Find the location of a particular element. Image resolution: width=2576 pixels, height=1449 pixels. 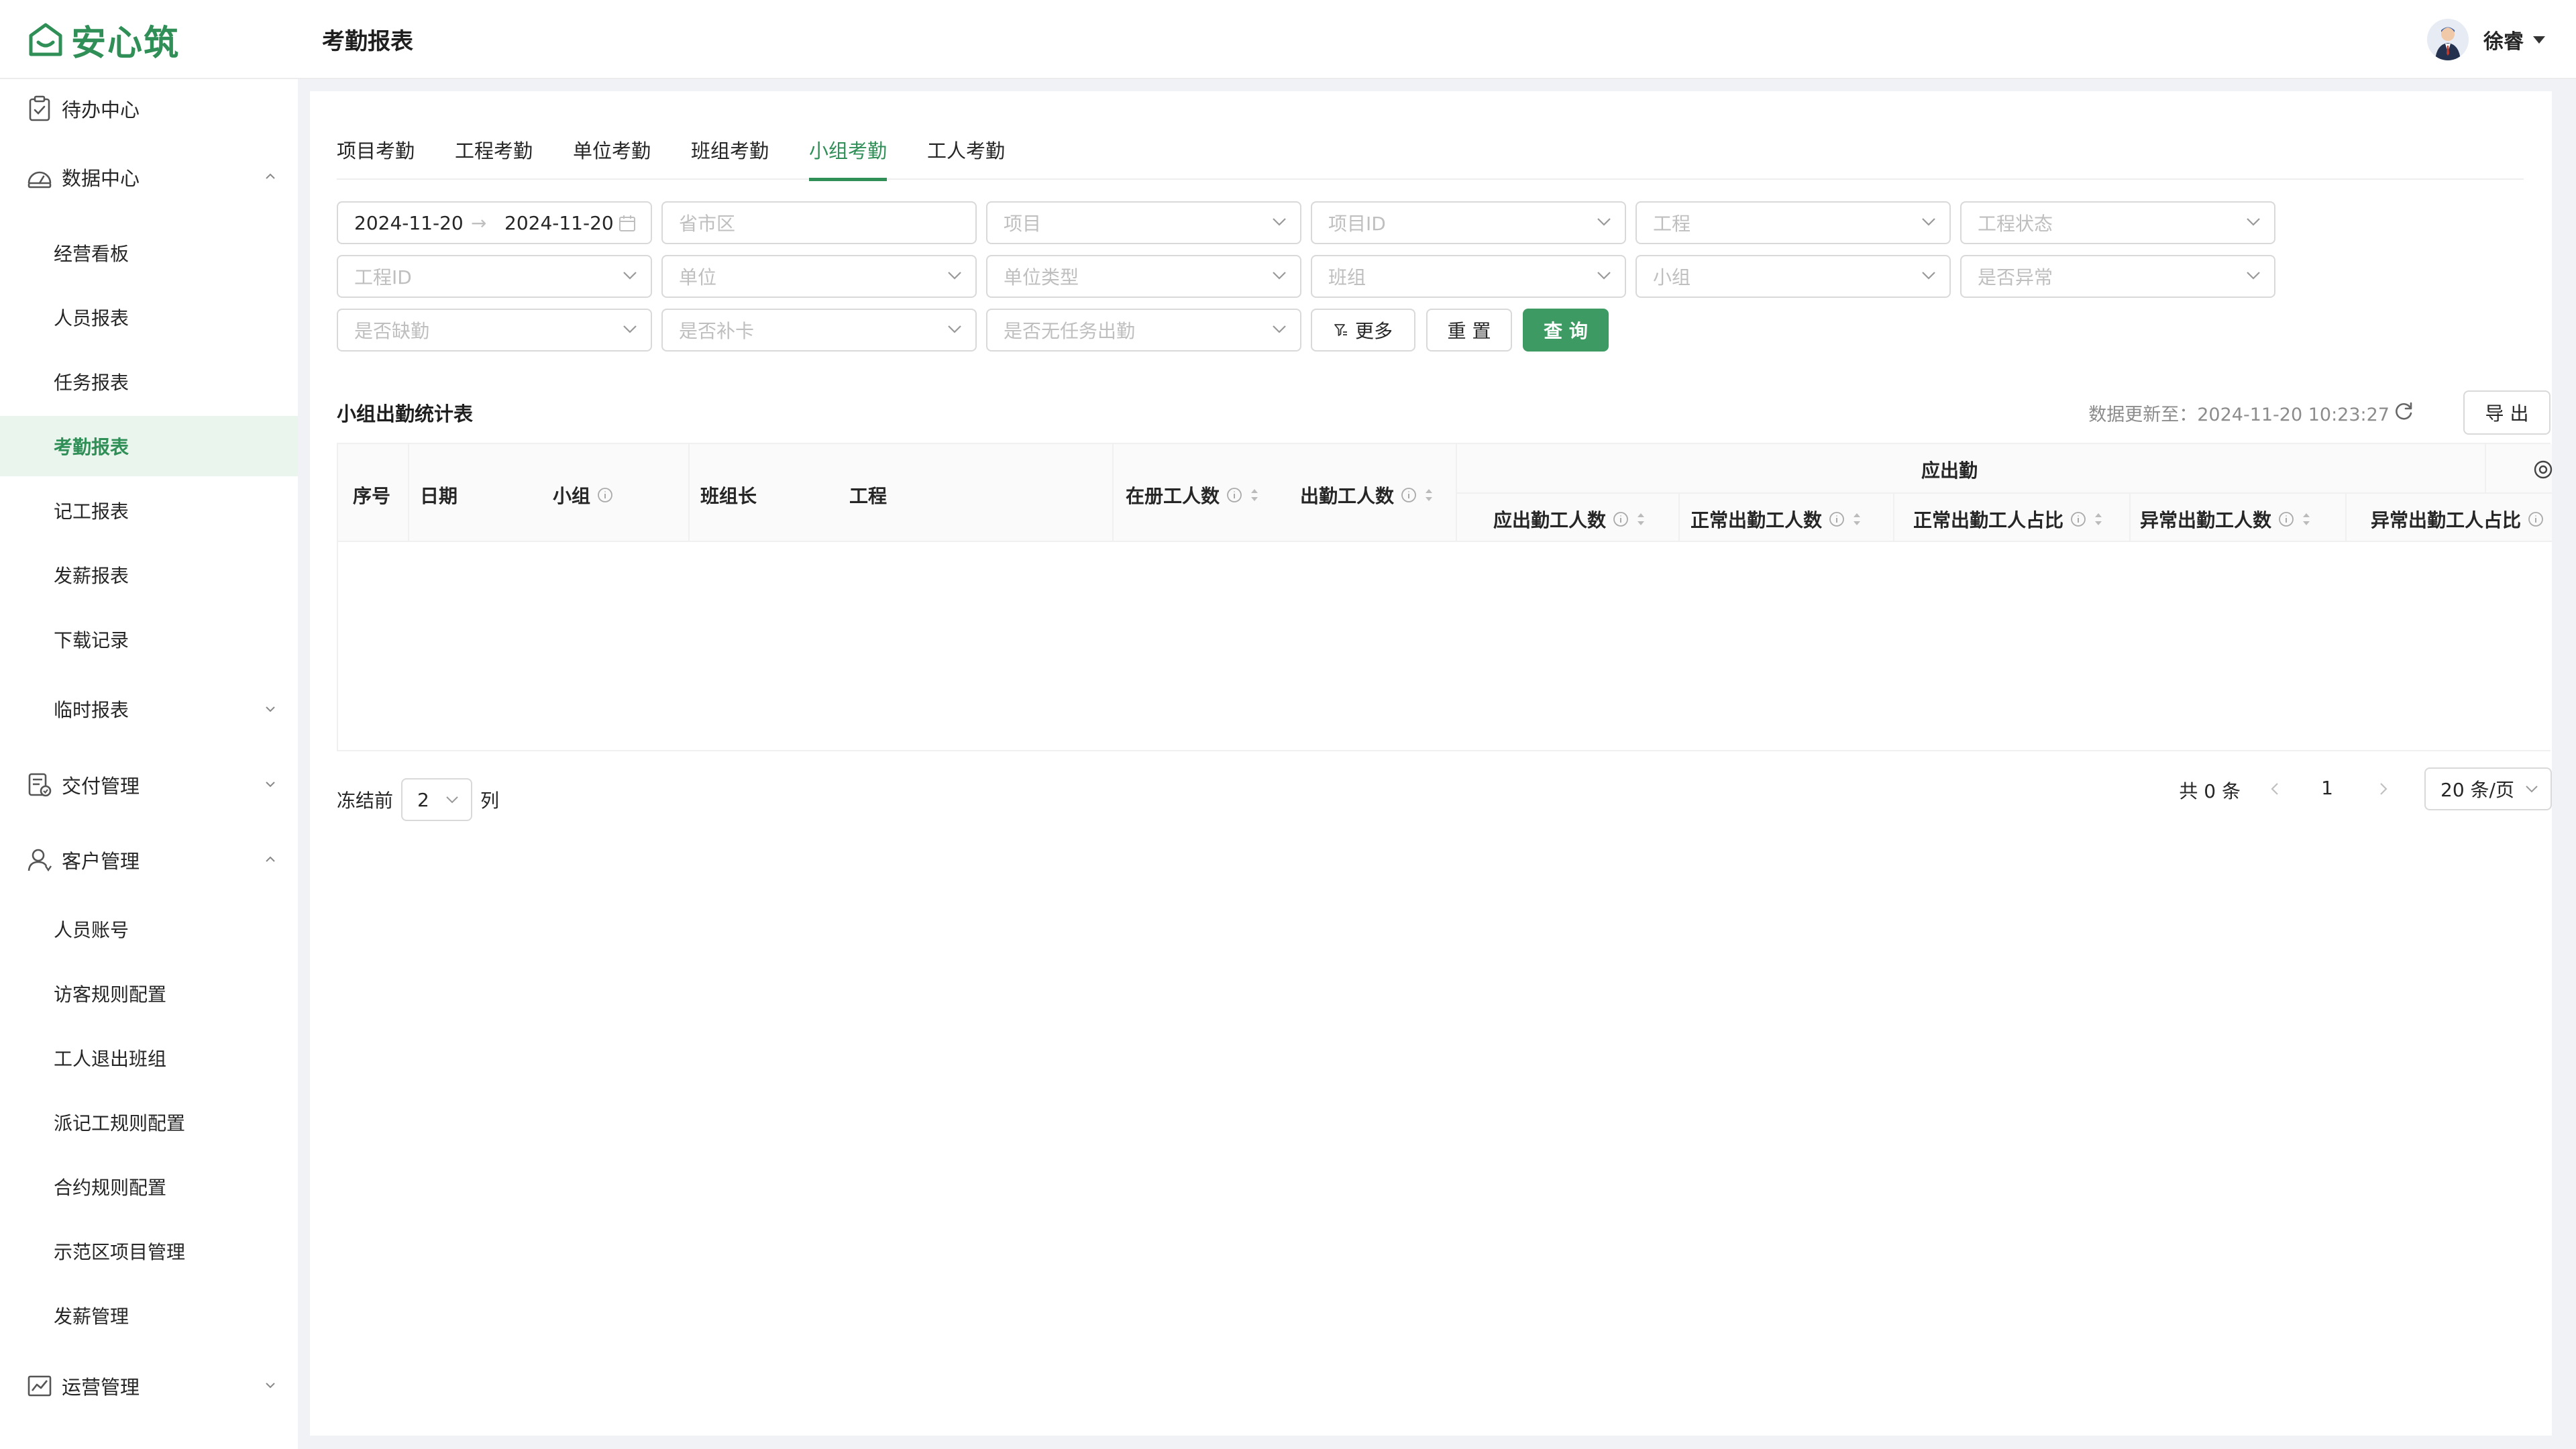

sidebar-item-label: 下载记录 is located at coordinates (91, 640).